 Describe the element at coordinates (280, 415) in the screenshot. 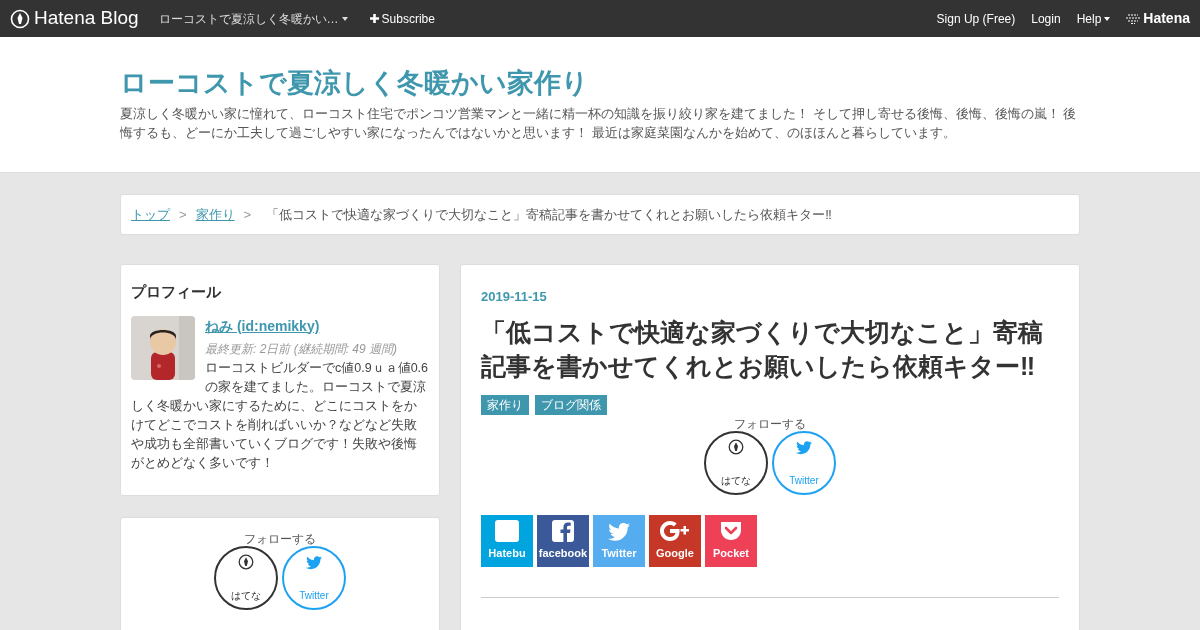

I see `profile-bio: ローコストビルダーでc値0.9ｕａ値0.6の家を建てました。ローコストで夏涼しく冬暖かい家にするために、どこにコストをかけてどこでコストを削ればいいか？などなど失敗や成功も全部書いていくブログです！失敗や後悔がとめどなく多いです！` at that location.